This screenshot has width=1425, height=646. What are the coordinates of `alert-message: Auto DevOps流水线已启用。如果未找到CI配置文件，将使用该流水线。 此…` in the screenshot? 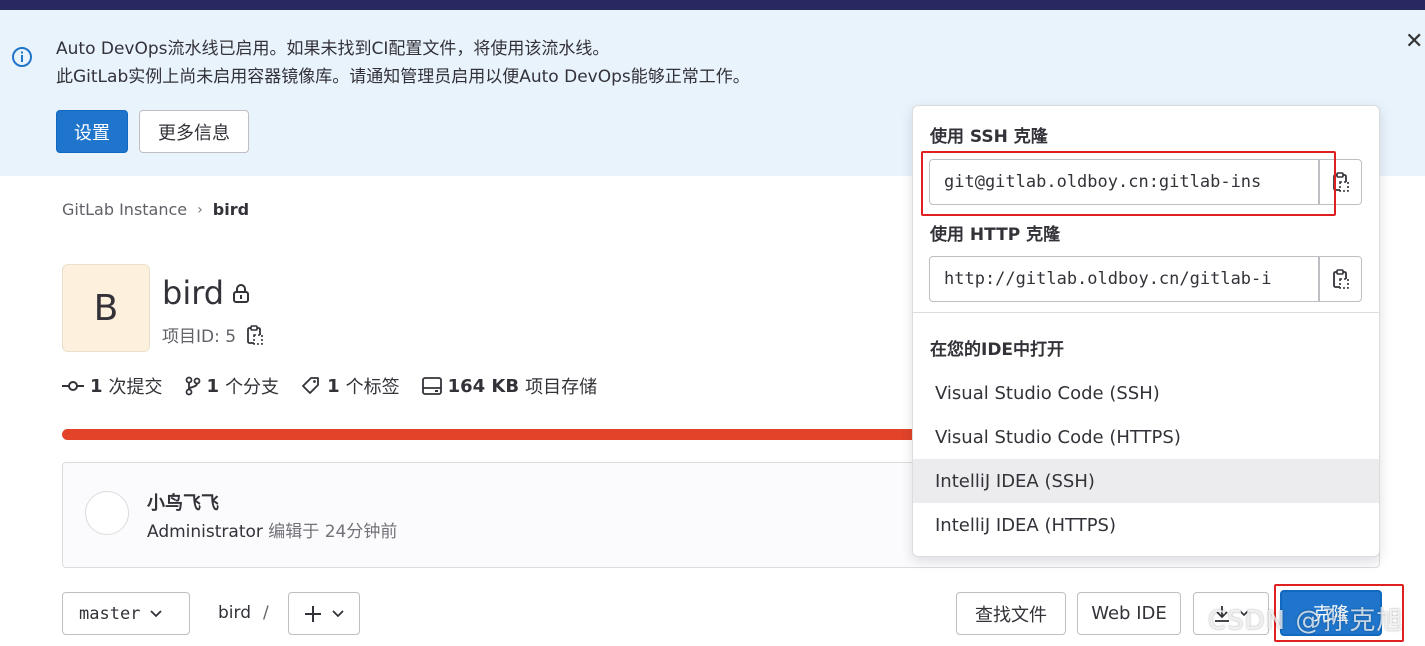 It's located at (403, 63).